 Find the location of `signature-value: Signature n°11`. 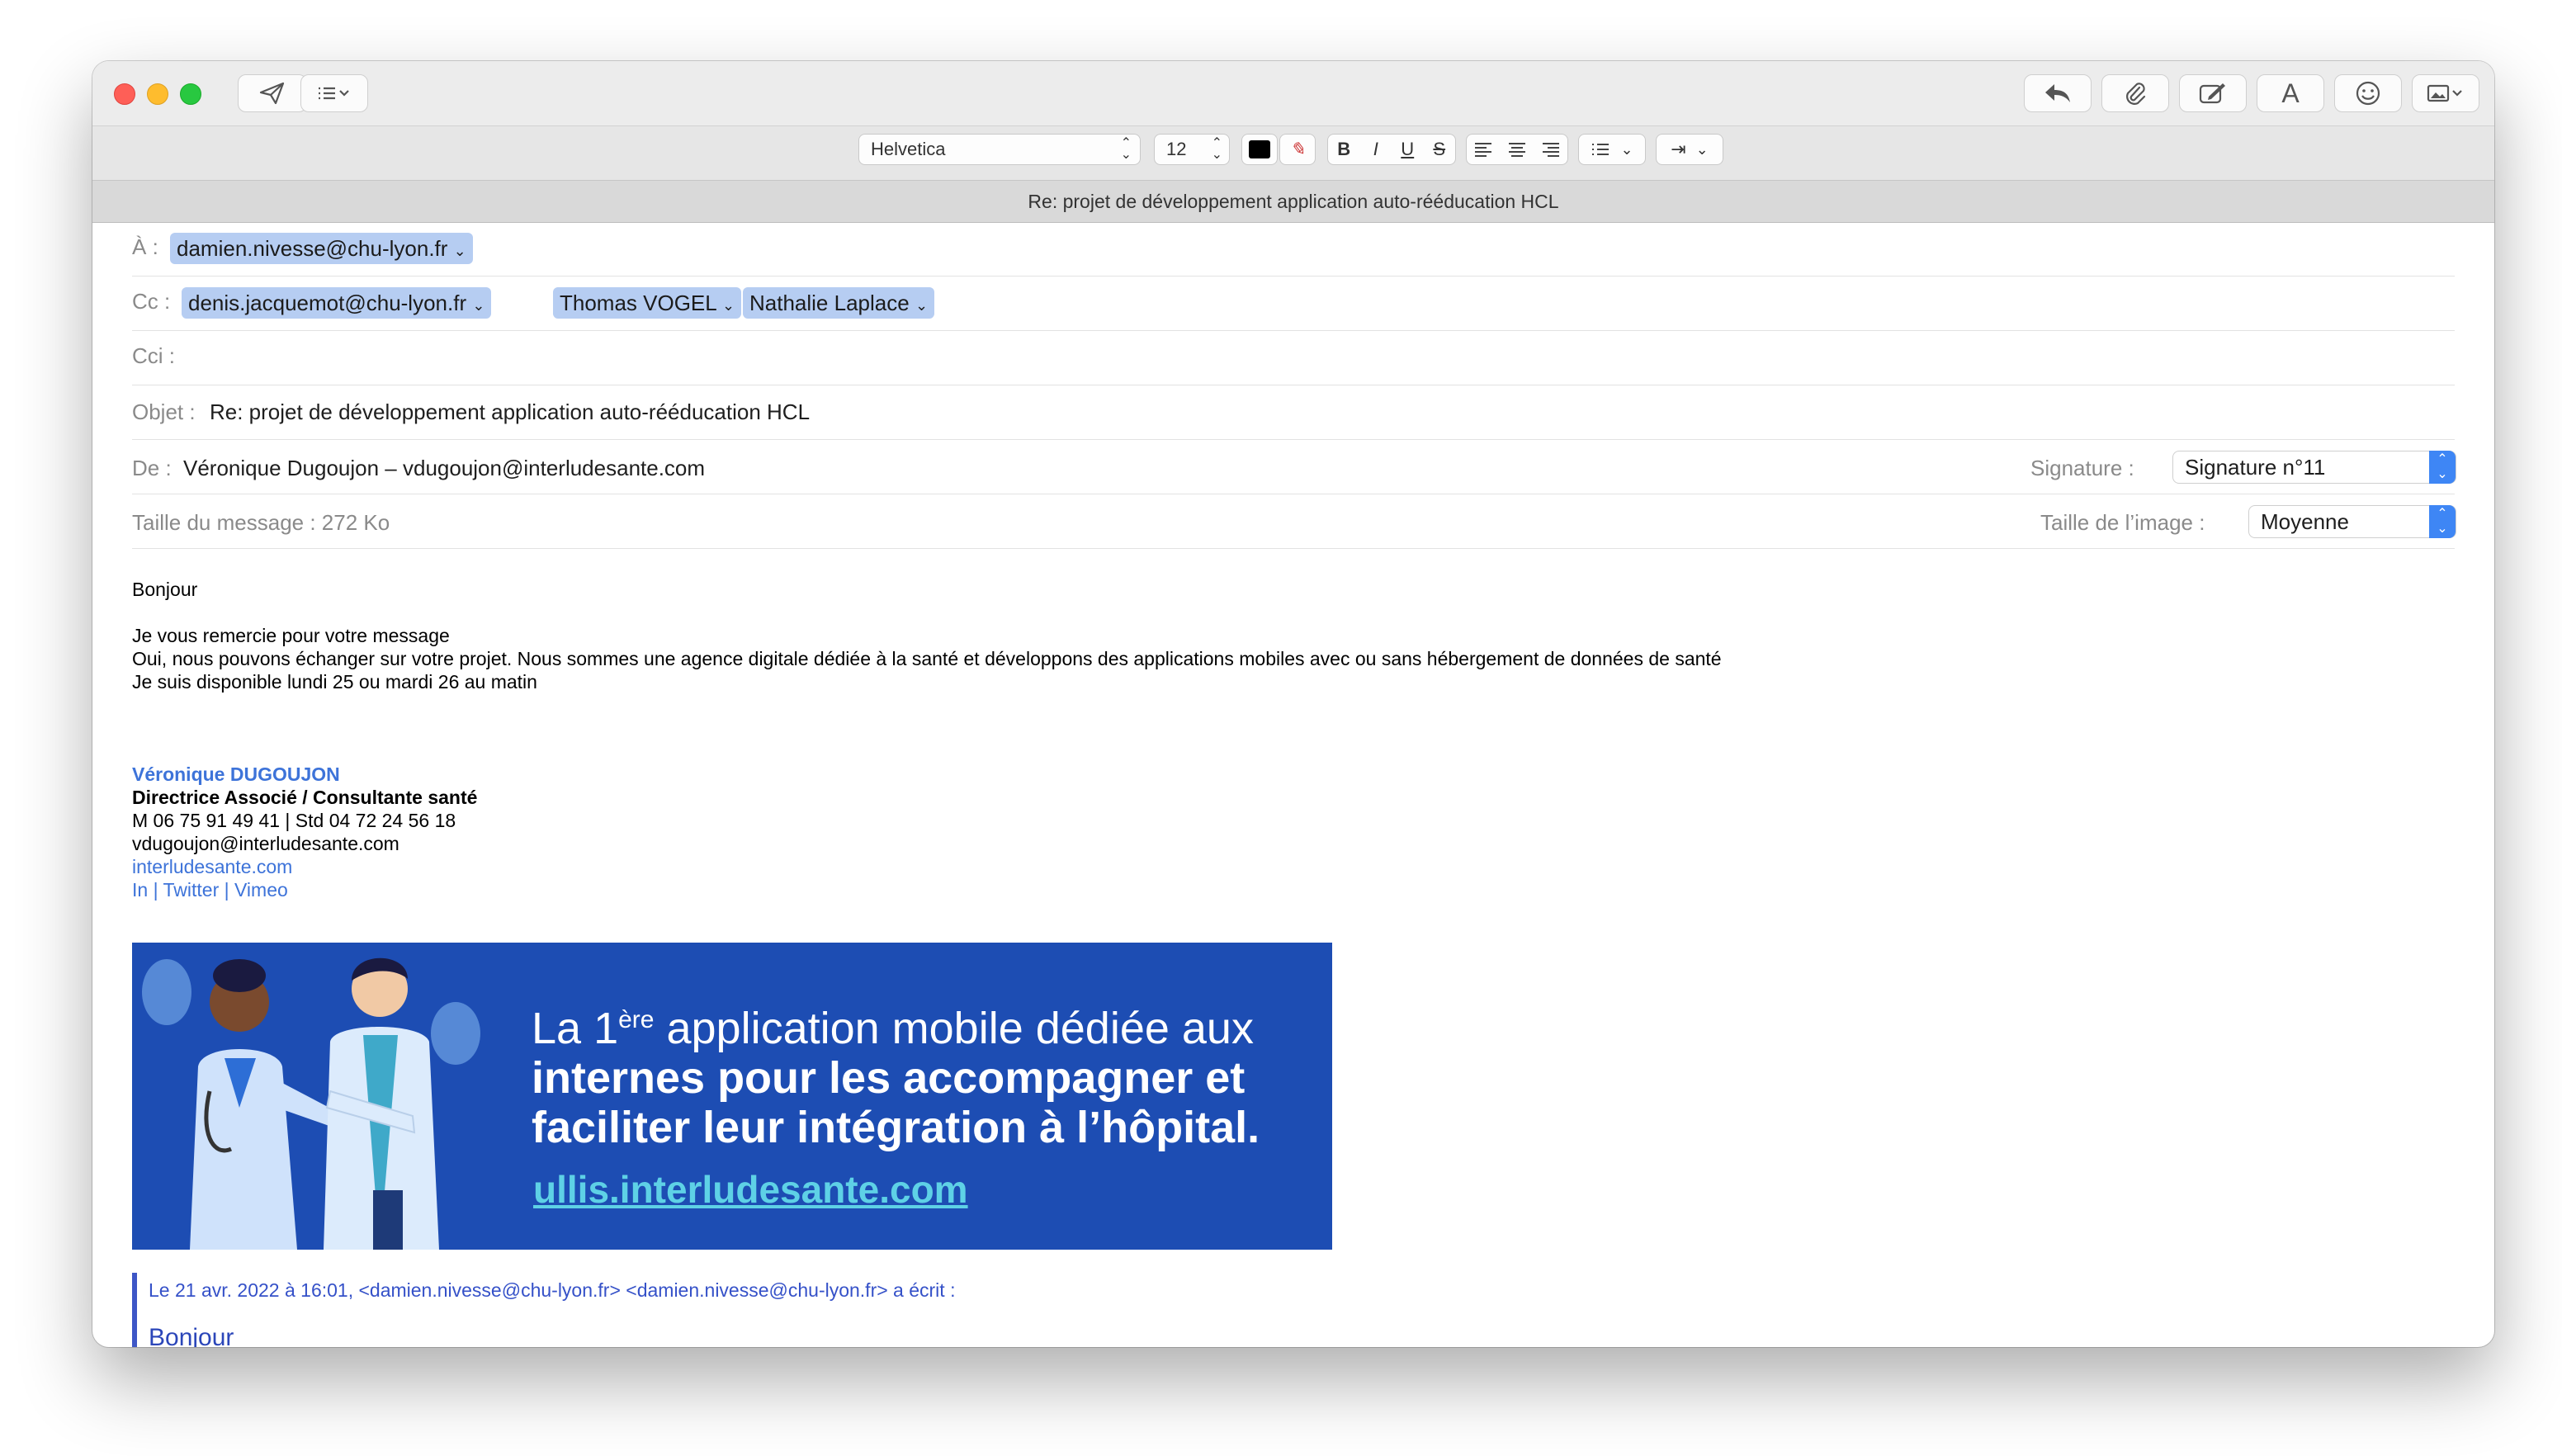

signature-value: Signature n°11 is located at coordinates (2255, 467).